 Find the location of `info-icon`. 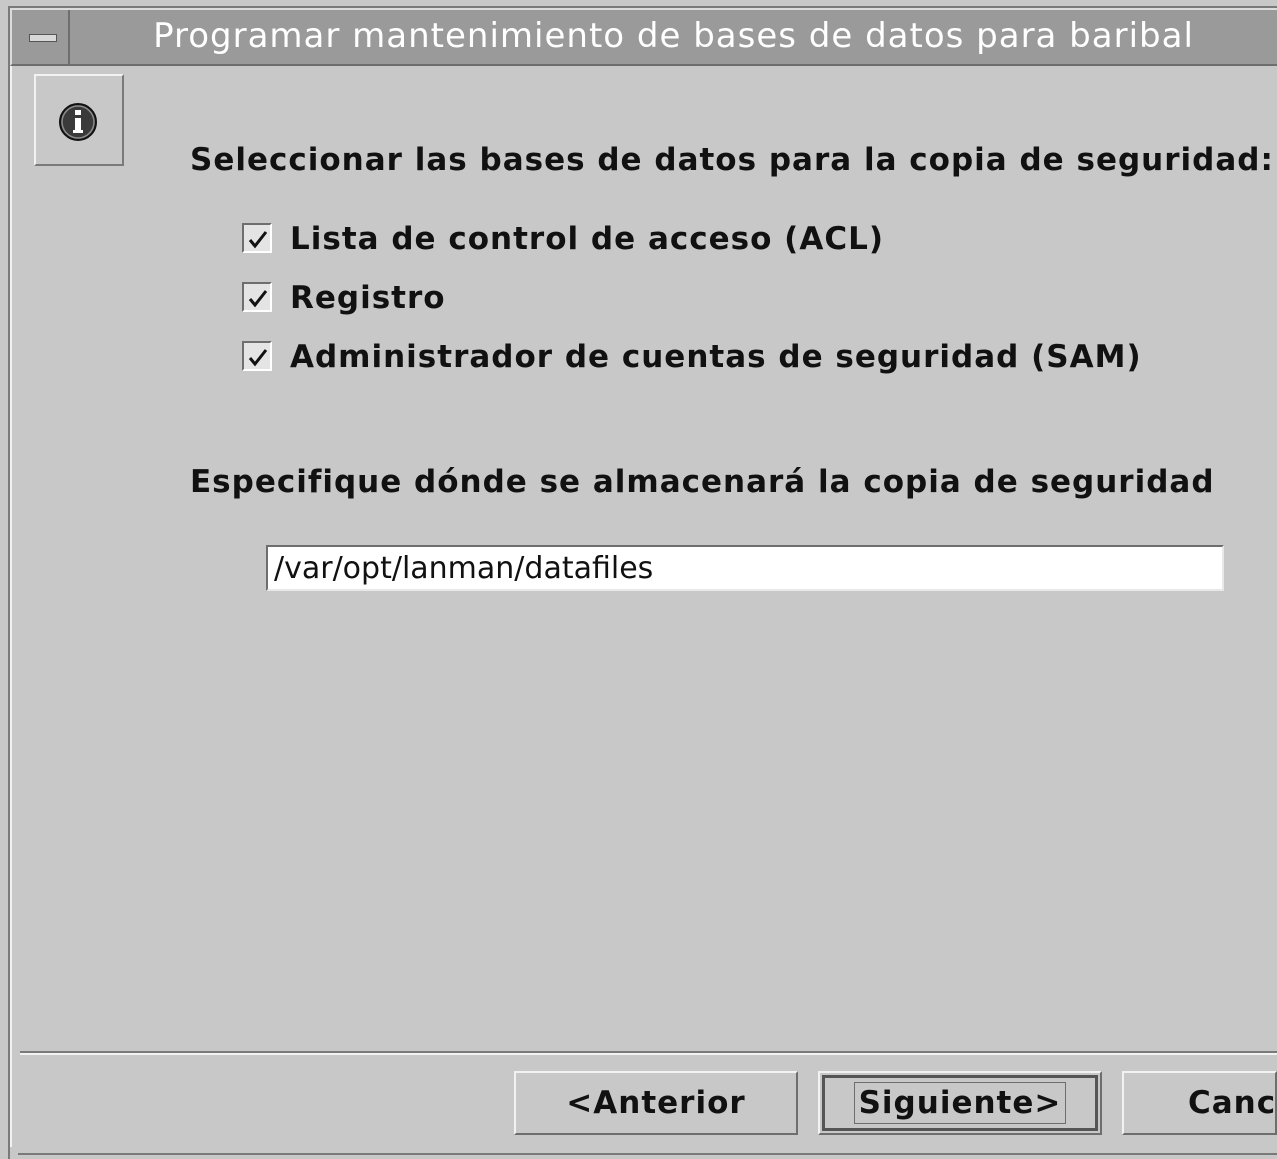

info-icon is located at coordinates (78, 122).